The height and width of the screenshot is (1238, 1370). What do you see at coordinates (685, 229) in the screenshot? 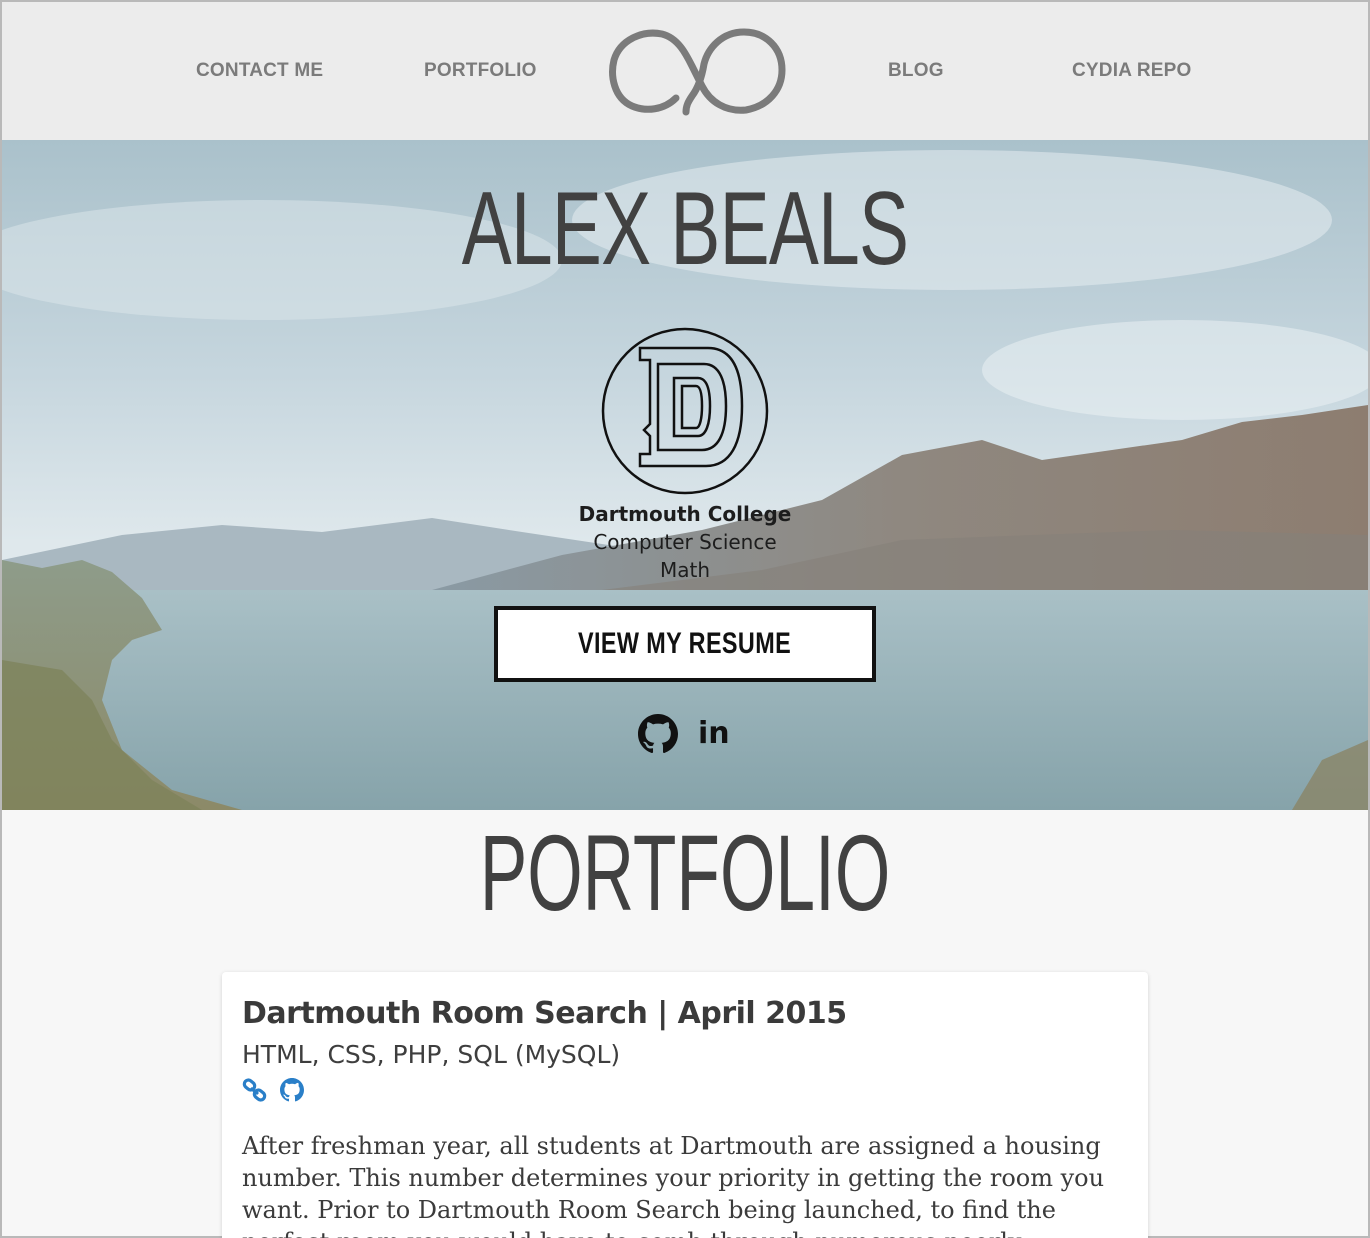
I see `hero-name: ALEX BEALS` at bounding box center [685, 229].